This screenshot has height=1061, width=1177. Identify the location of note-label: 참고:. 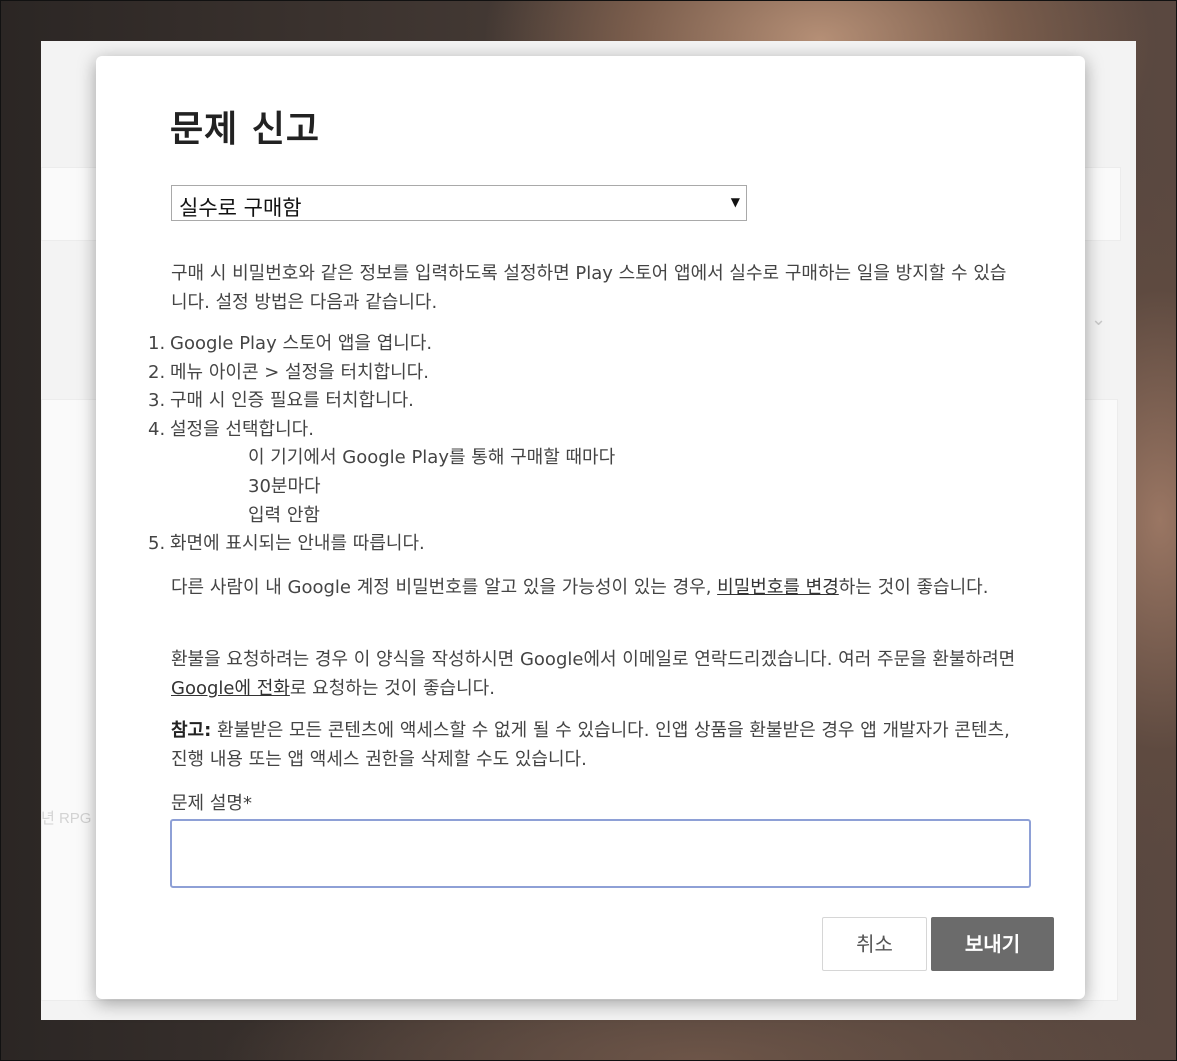
(191, 730).